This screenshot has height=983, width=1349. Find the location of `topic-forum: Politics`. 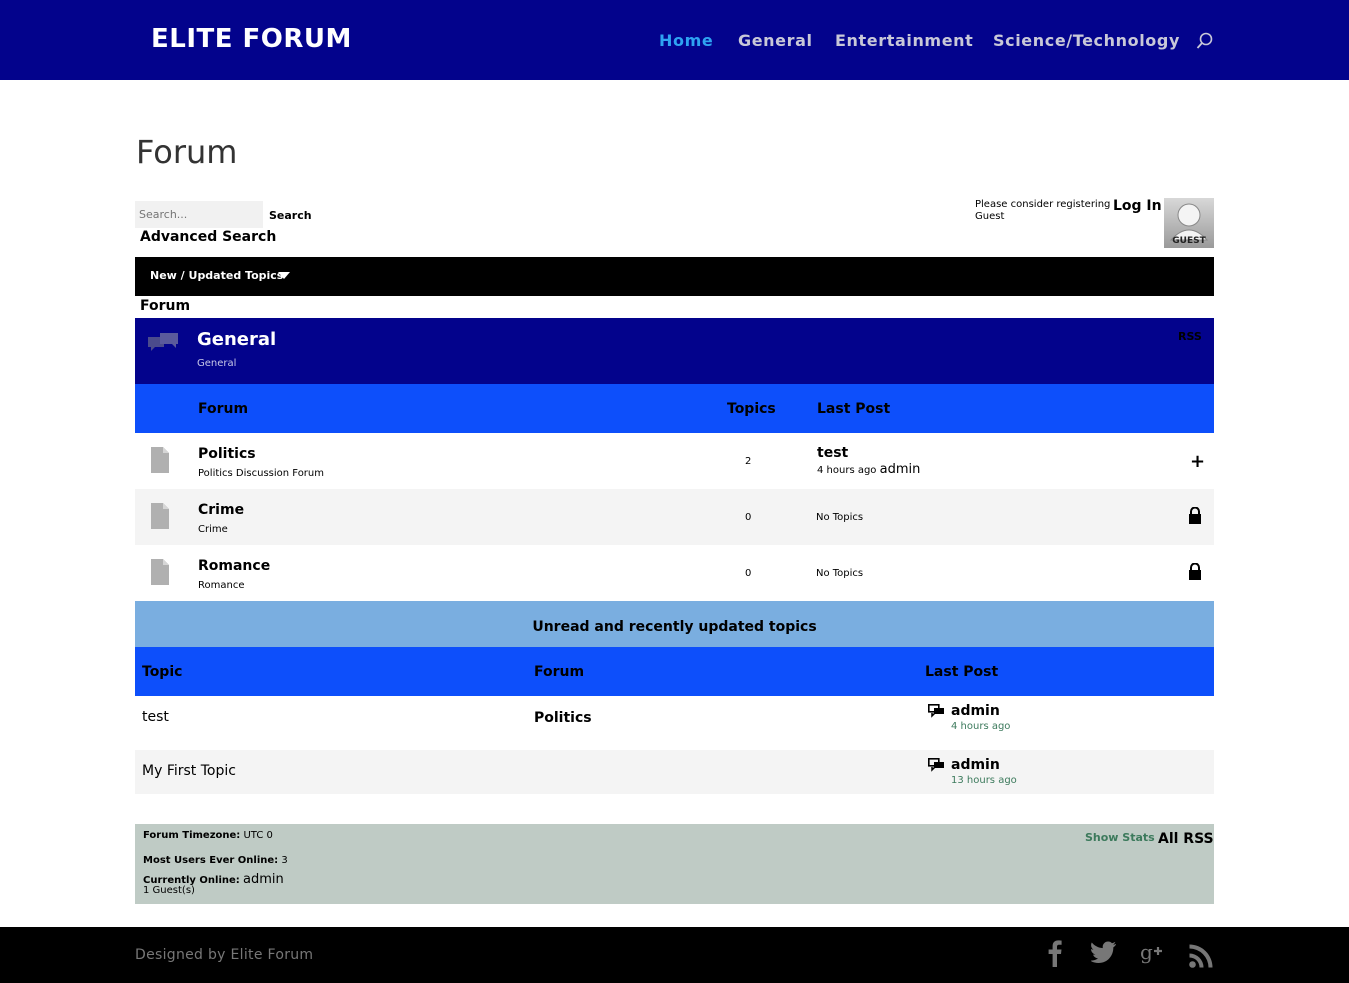

topic-forum: Politics is located at coordinates (563, 718).